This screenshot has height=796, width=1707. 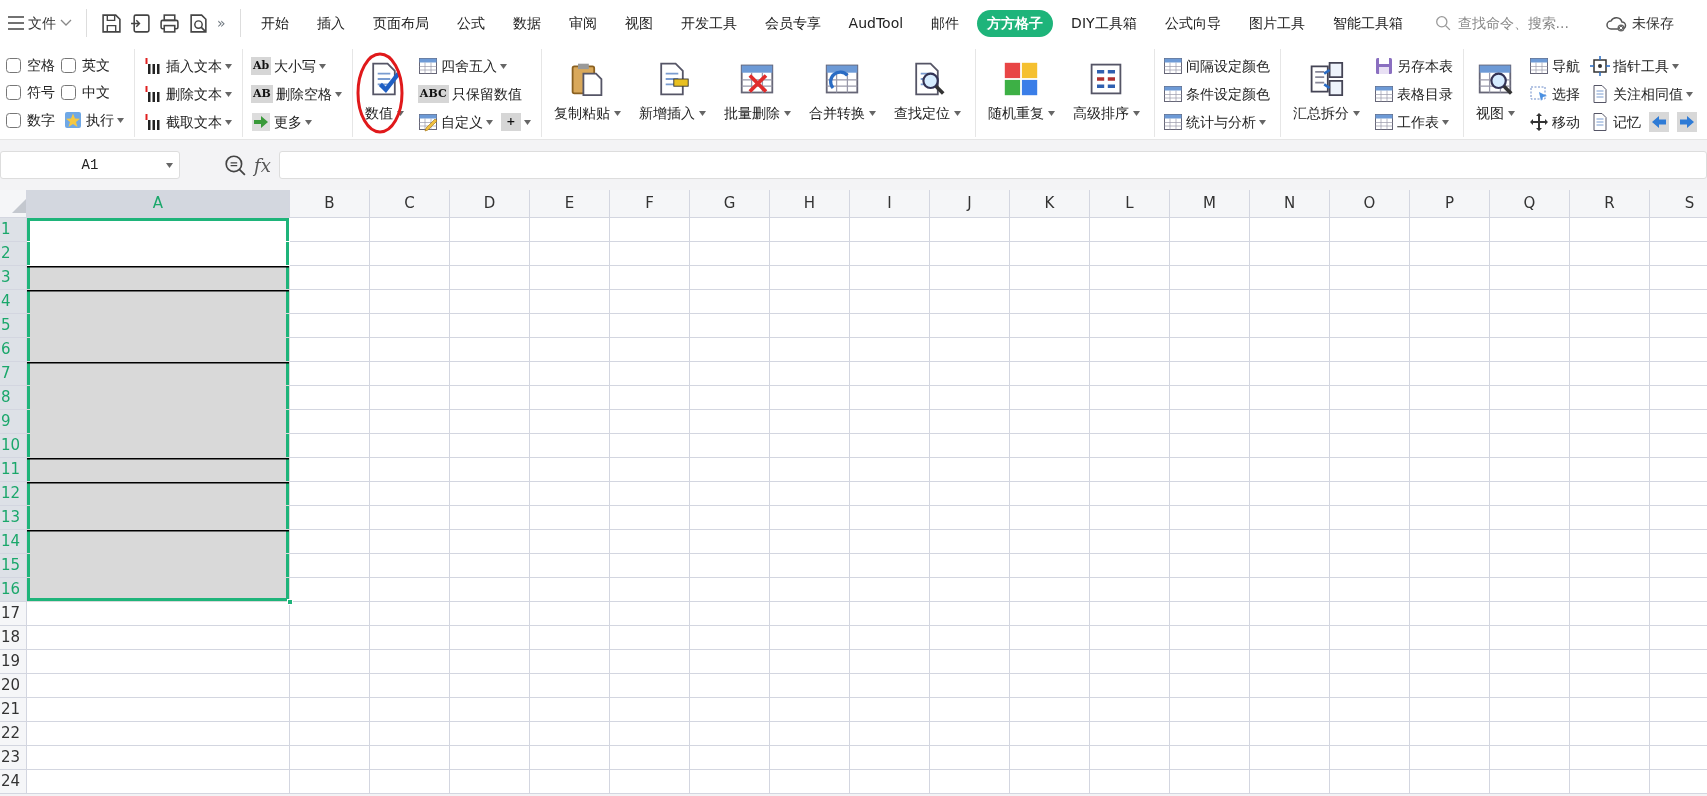 I want to click on row-header: 21, so click(x=13, y=710).